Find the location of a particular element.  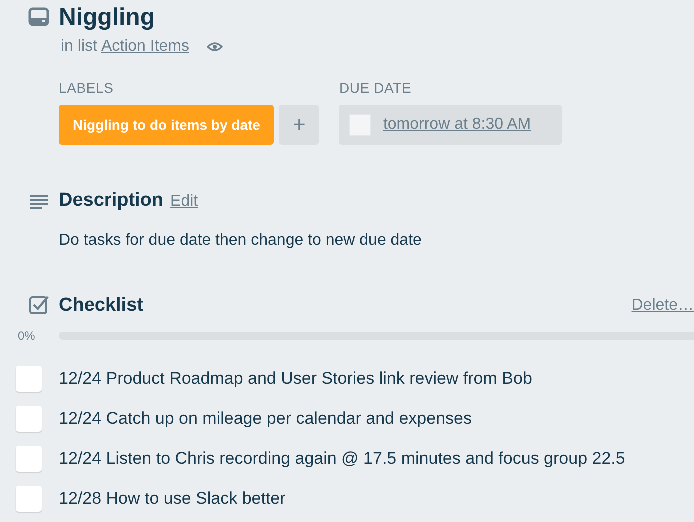

checklist-heading: Checklist is located at coordinates (101, 306).